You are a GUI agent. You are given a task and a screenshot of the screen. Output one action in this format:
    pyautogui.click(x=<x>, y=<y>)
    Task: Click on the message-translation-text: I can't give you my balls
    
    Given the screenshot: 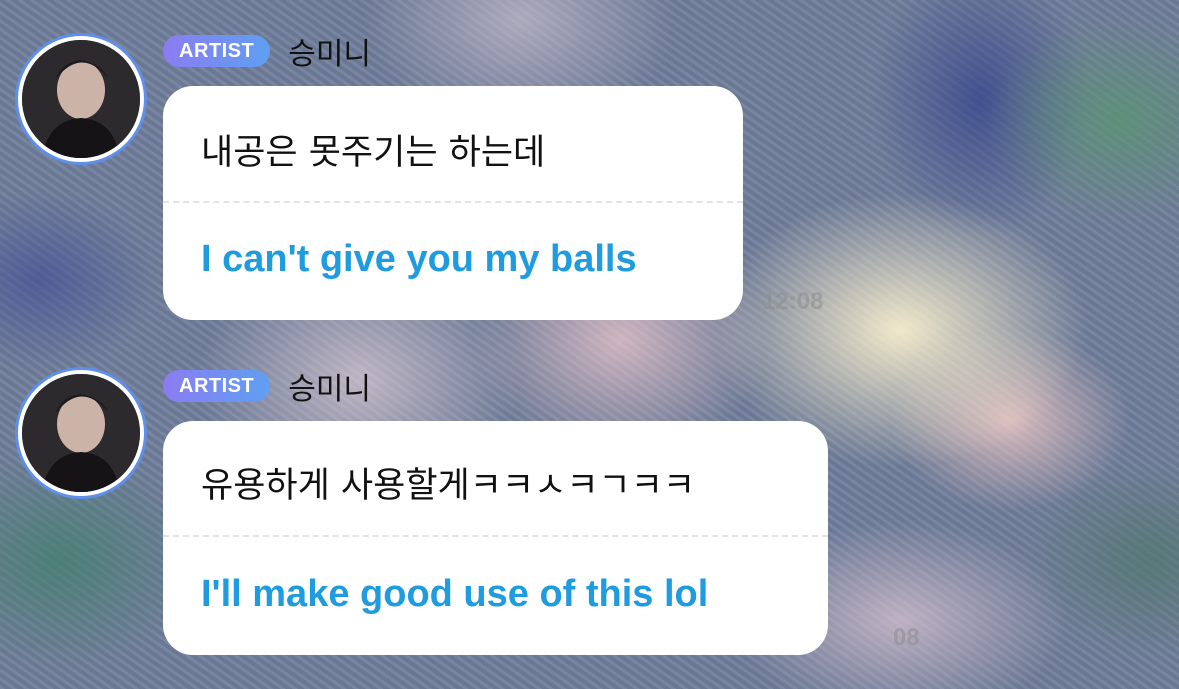 What is the action you would take?
    pyautogui.click(x=419, y=259)
    